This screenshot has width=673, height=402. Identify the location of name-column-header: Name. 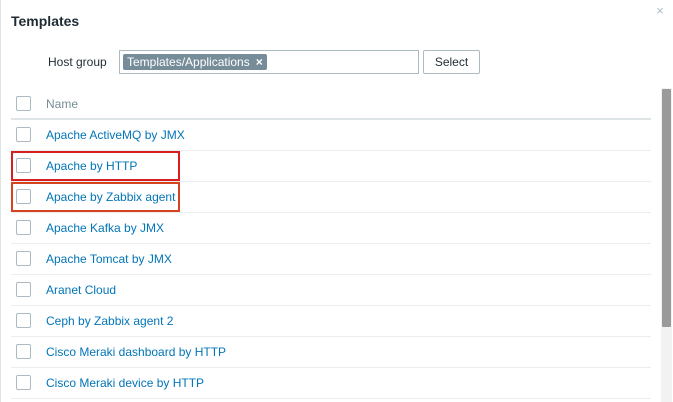
(62, 104).